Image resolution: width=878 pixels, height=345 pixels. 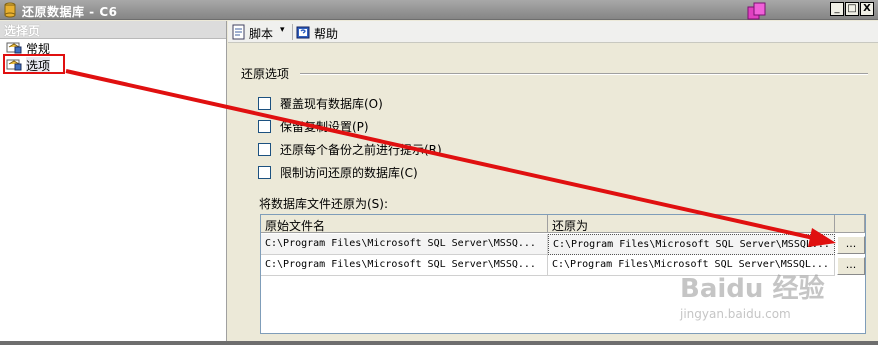 I want to click on maximize-button: □, so click(x=852, y=9).